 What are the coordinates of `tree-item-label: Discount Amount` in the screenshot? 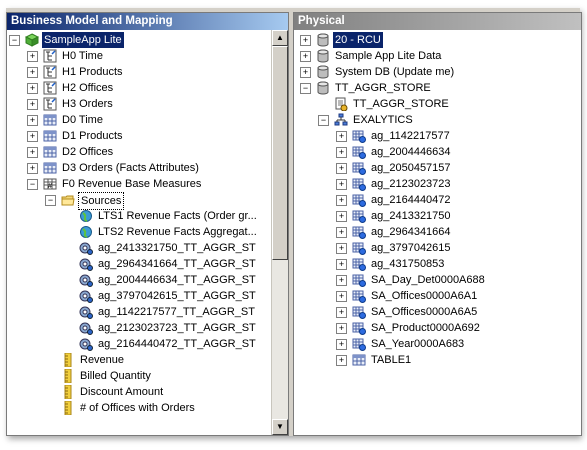 It's located at (122, 392).